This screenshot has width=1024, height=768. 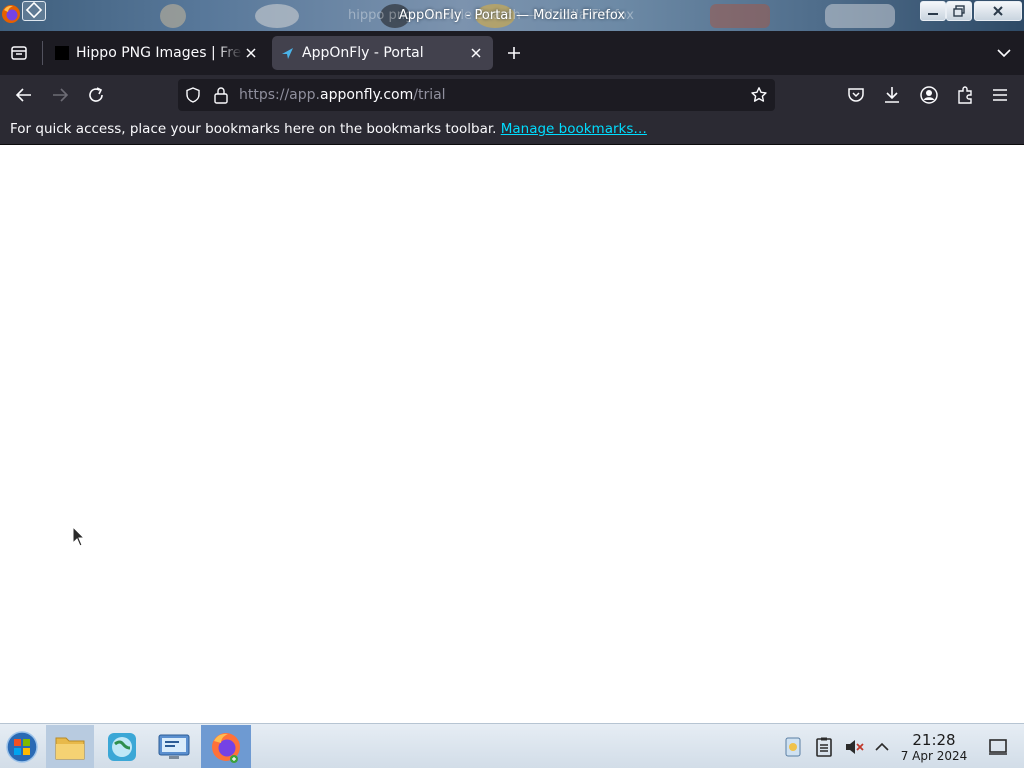 What do you see at coordinates (934, 756) in the screenshot?
I see `clock-date: 7 Apr 2024` at bounding box center [934, 756].